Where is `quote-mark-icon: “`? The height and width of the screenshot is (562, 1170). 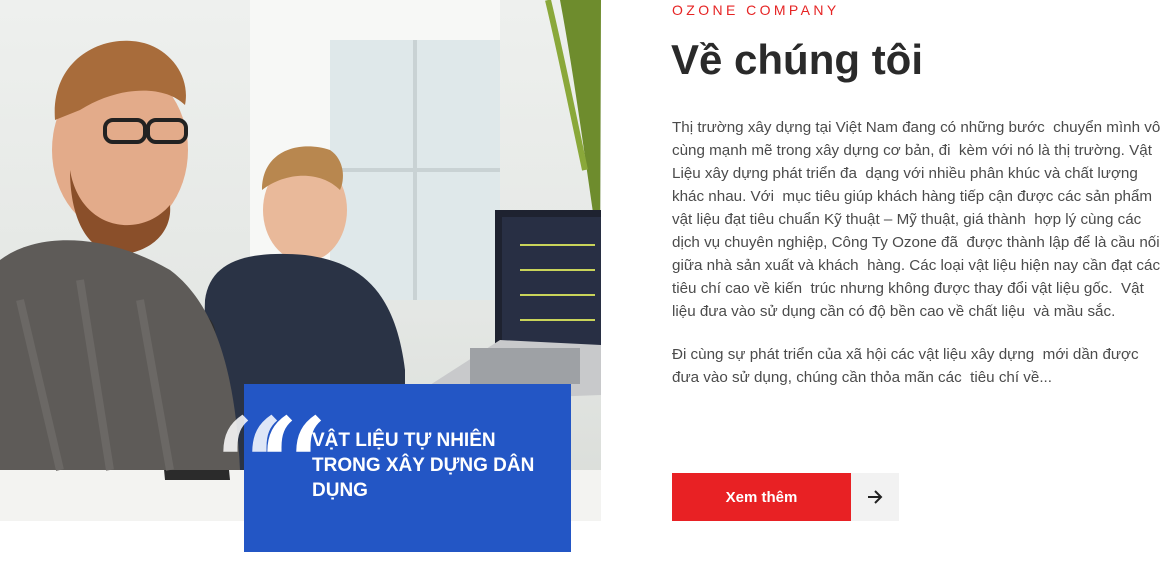 quote-mark-icon: “ is located at coordinates (290, 475).